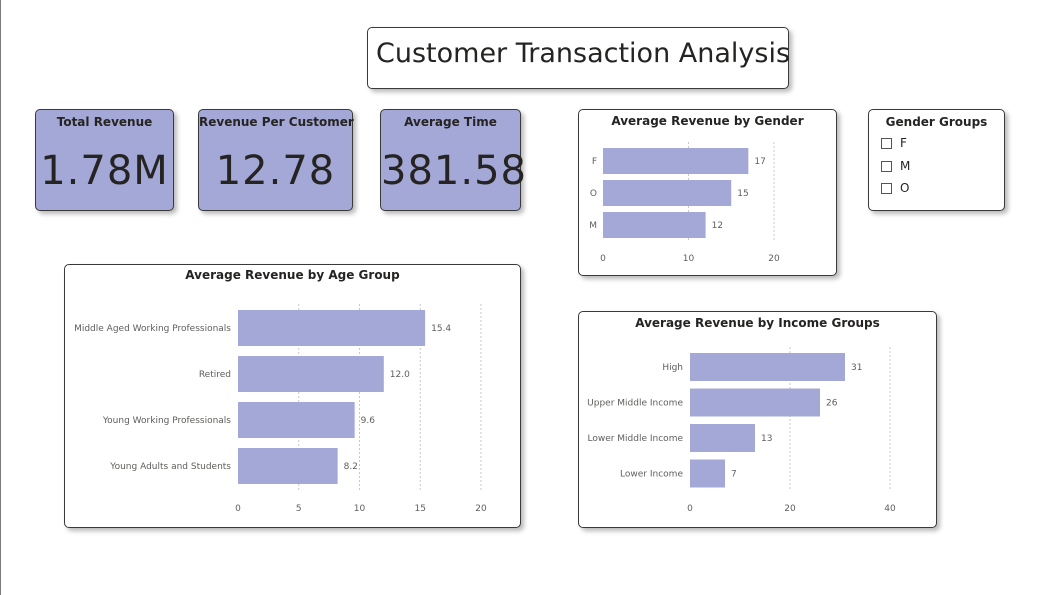 This screenshot has height=595, width=1039. Describe the element at coordinates (368, 421) in the screenshot. I see `data-label: 9.6` at that location.